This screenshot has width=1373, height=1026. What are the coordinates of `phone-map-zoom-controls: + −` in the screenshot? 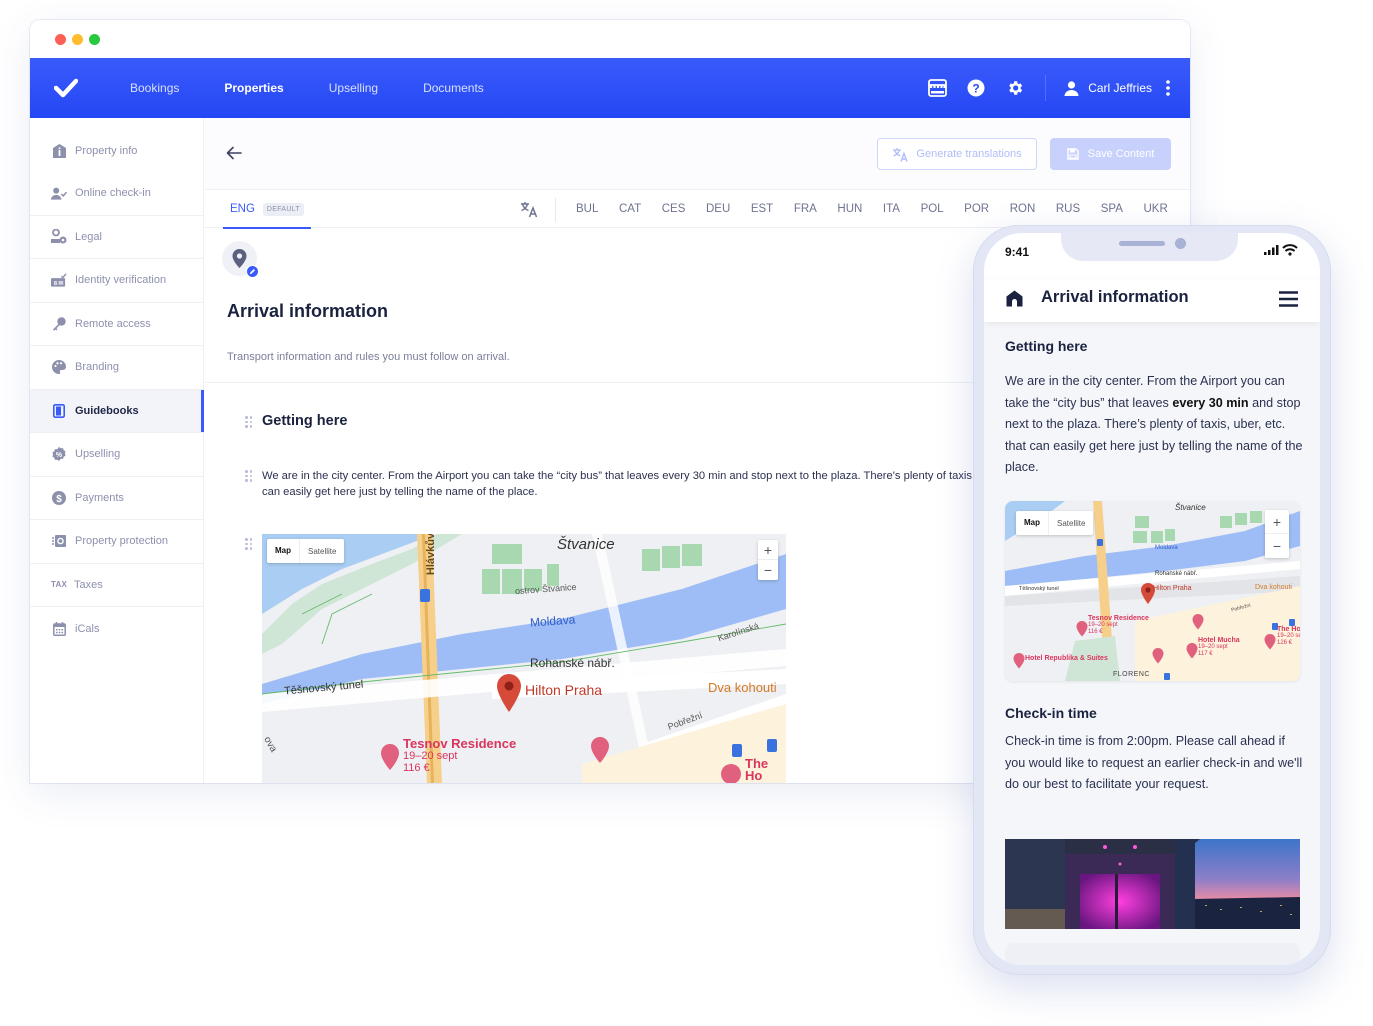 It's located at (1277, 534).